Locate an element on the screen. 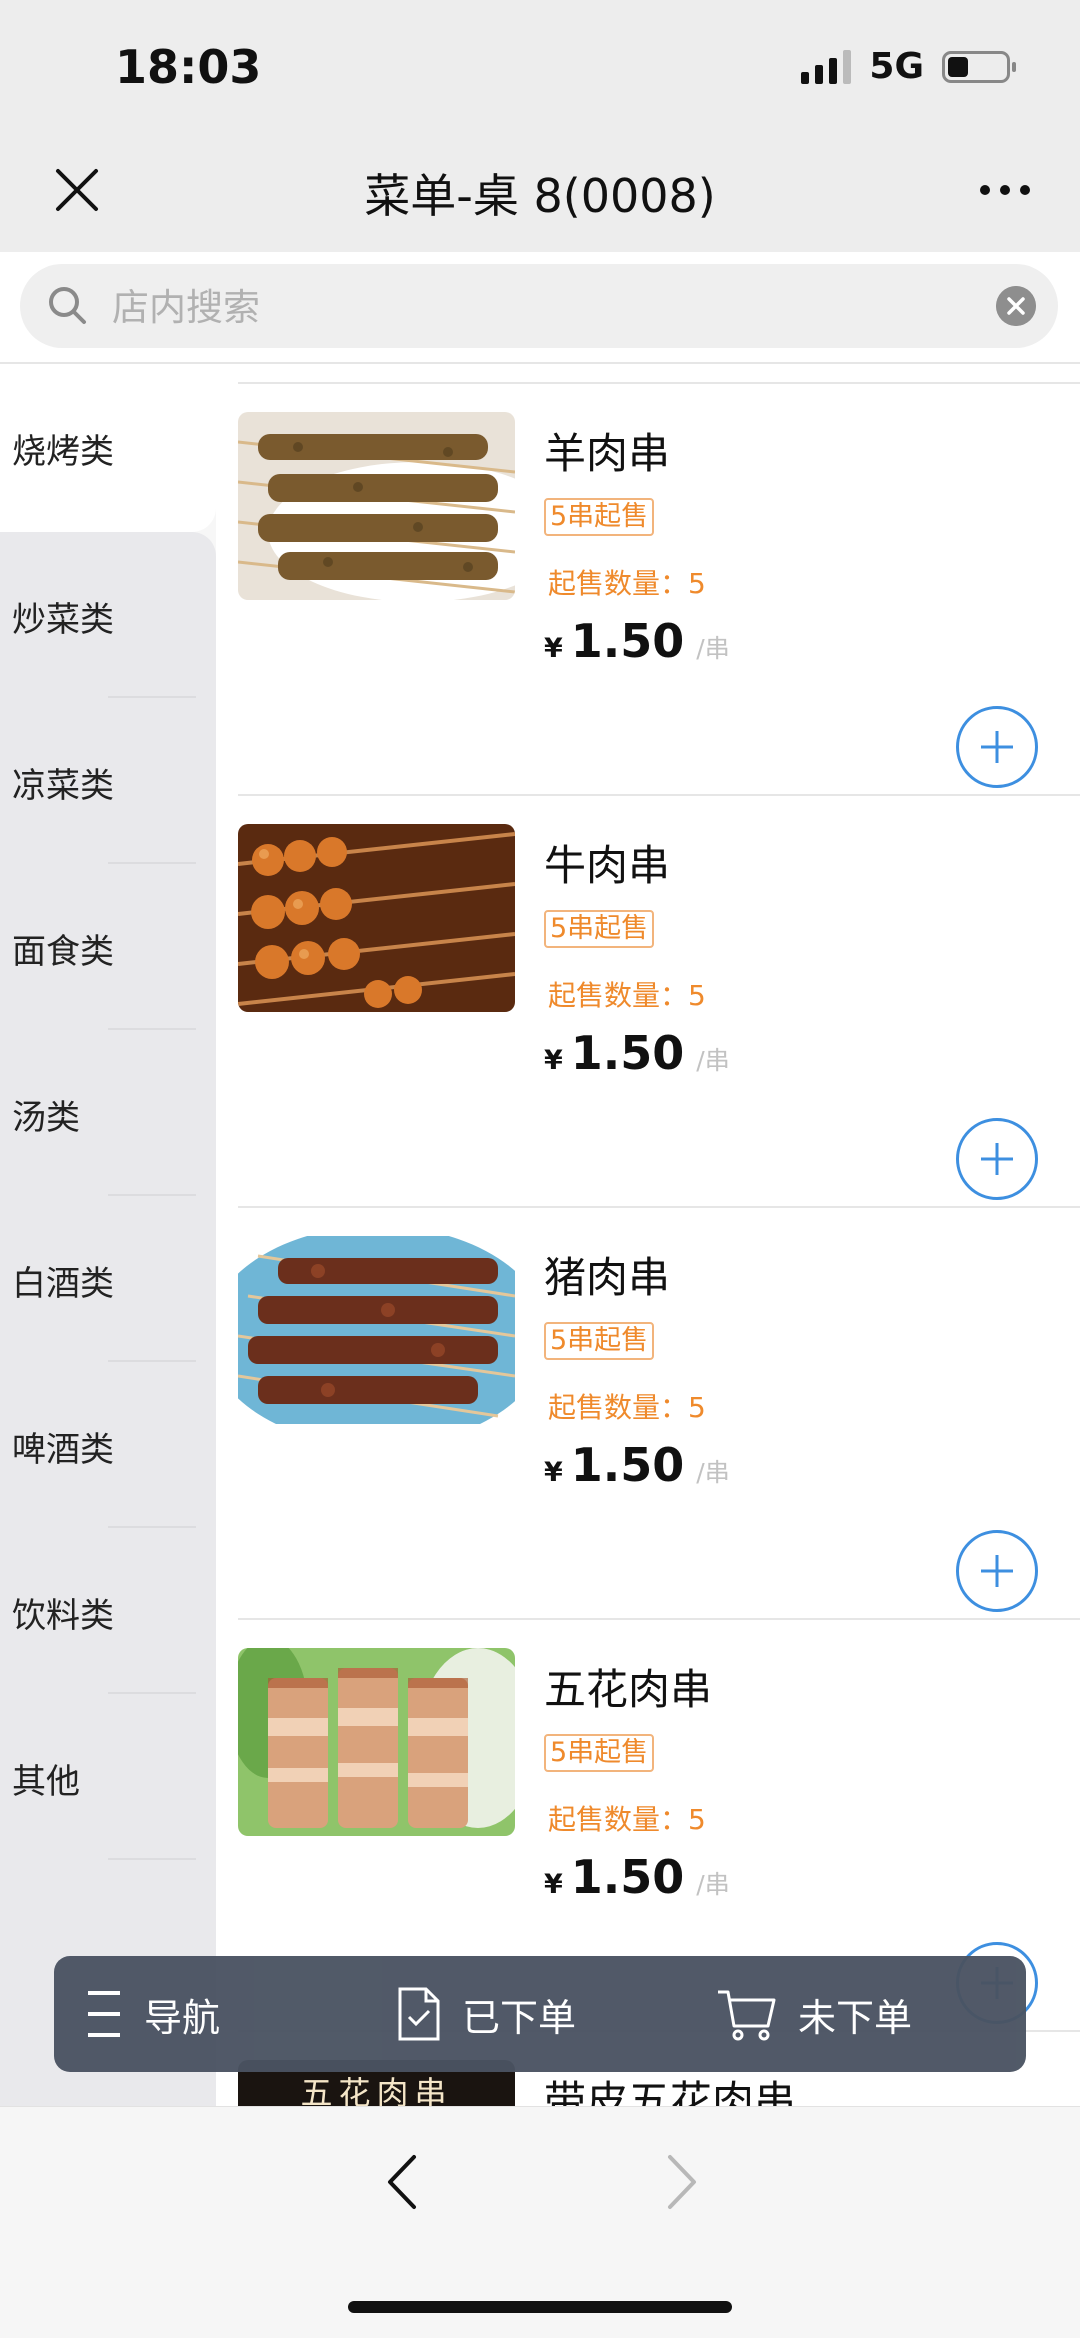 Image resolution: width=1080 pixels, height=2338 pixels. category-sidebar: 烧烤类 炒菜类 凉菜类 面食类 汤类 白酒类 啤酒类 饮料类 其他 is located at coordinates (108, 1235).